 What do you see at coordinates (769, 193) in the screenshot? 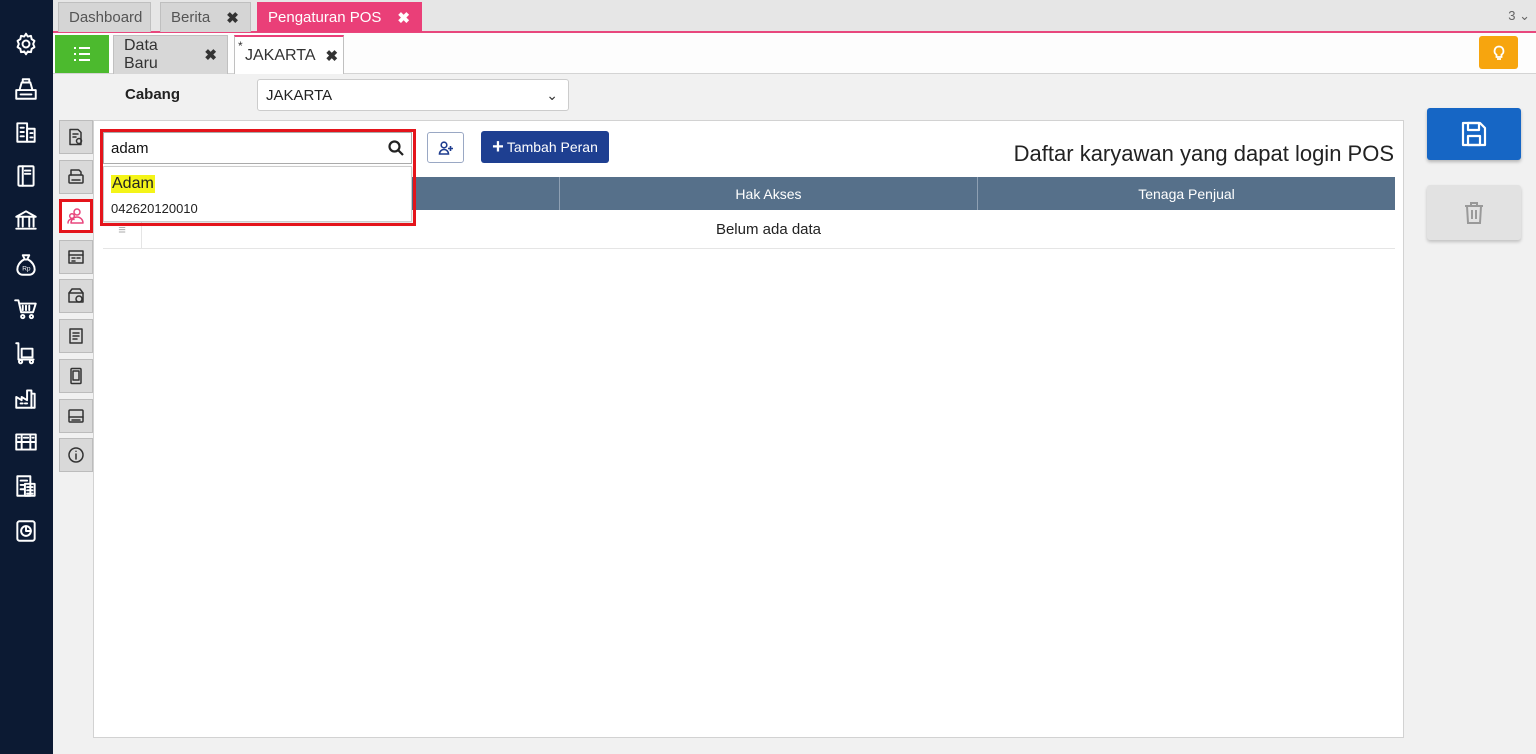
I see `column-header-hak-akses: Hak Akses` at bounding box center [769, 193].